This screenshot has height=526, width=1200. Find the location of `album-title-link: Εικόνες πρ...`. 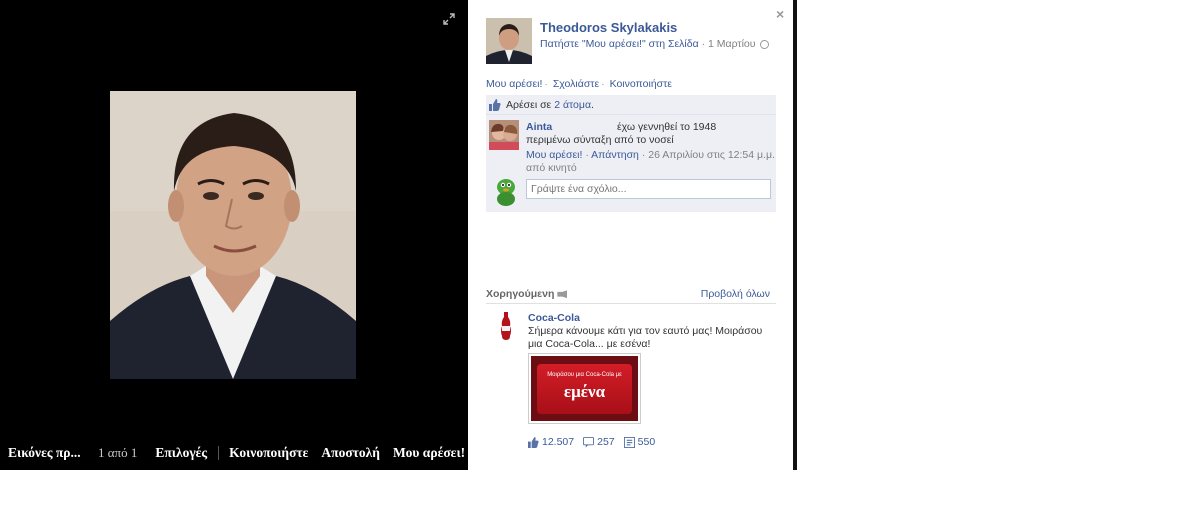

album-title-link: Εικόνες πρ... is located at coordinates (45, 453).